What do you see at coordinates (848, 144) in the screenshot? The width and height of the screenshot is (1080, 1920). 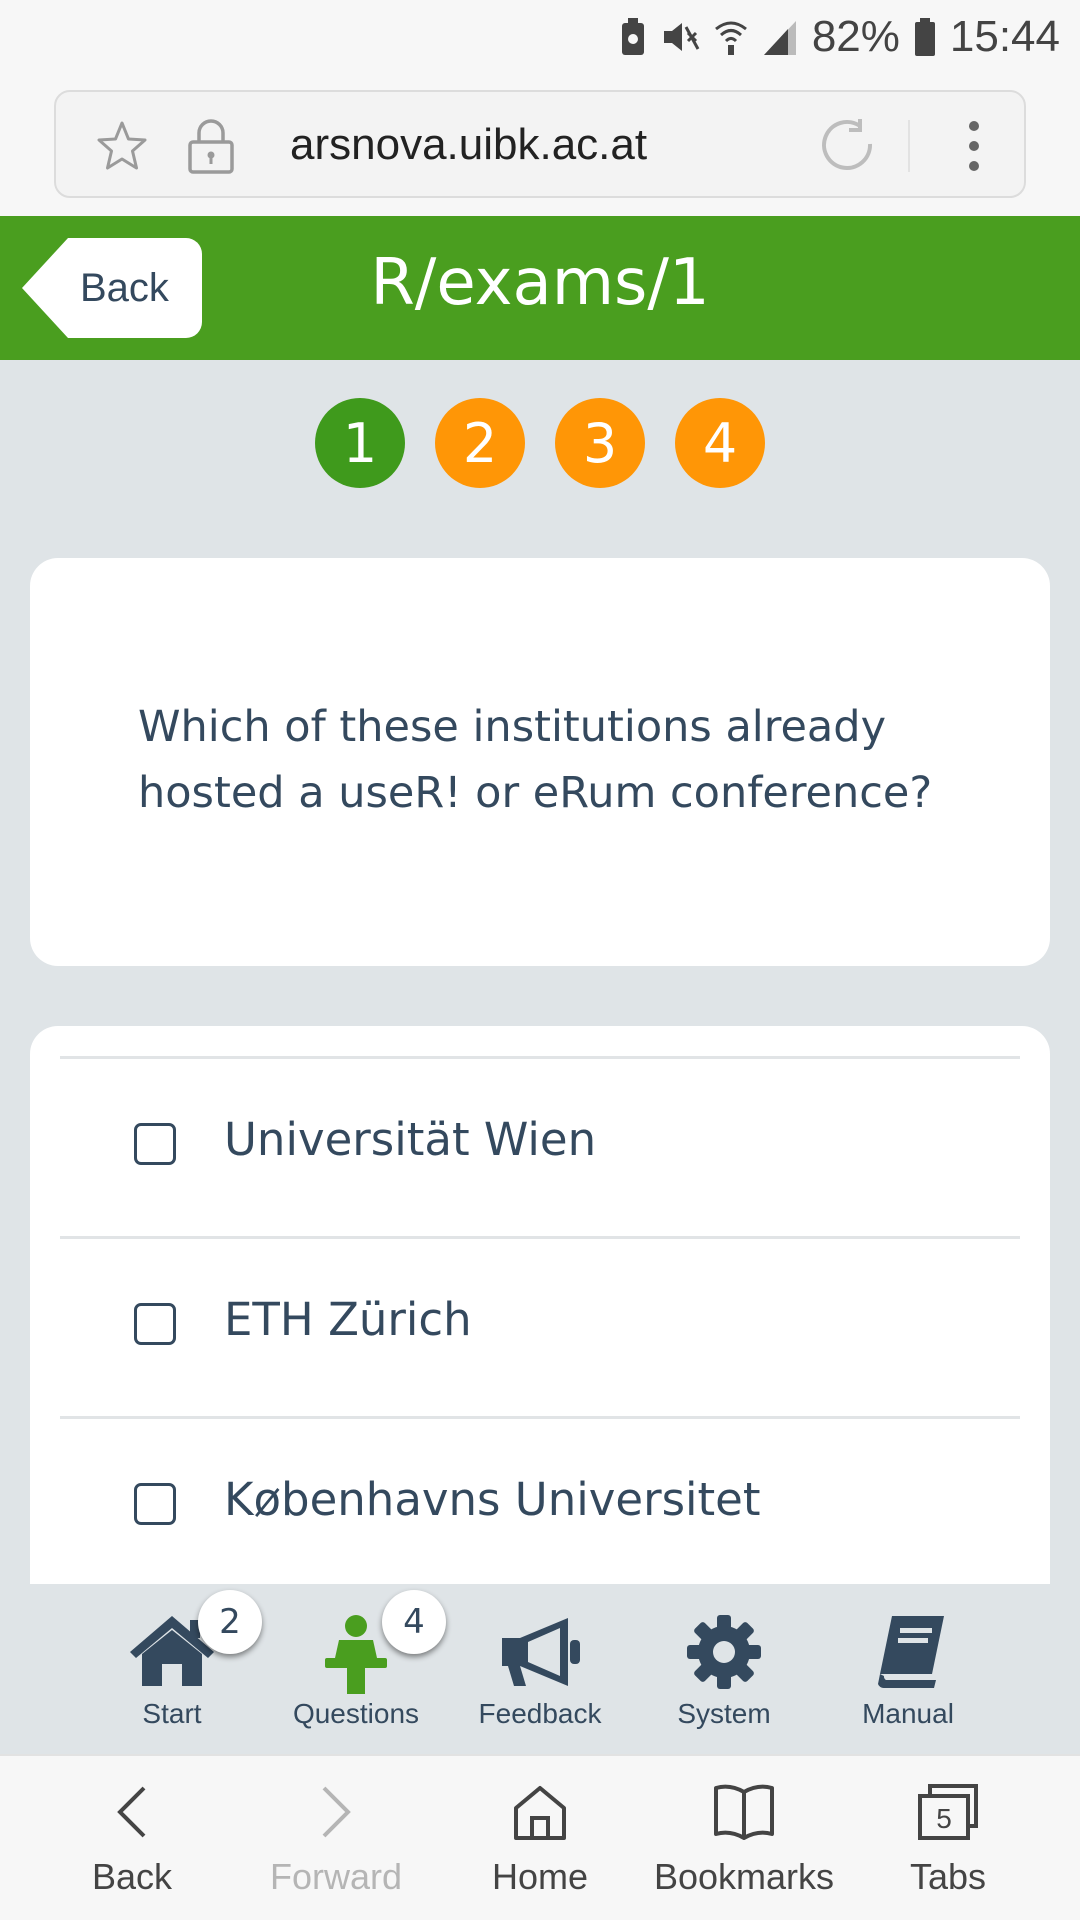 I see `reload-icon` at bounding box center [848, 144].